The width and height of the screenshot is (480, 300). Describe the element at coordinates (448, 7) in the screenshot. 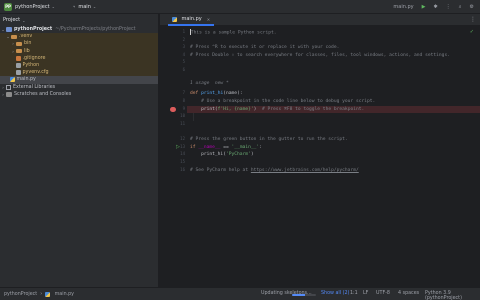

I see `more-actions-icon: ⋮` at that location.